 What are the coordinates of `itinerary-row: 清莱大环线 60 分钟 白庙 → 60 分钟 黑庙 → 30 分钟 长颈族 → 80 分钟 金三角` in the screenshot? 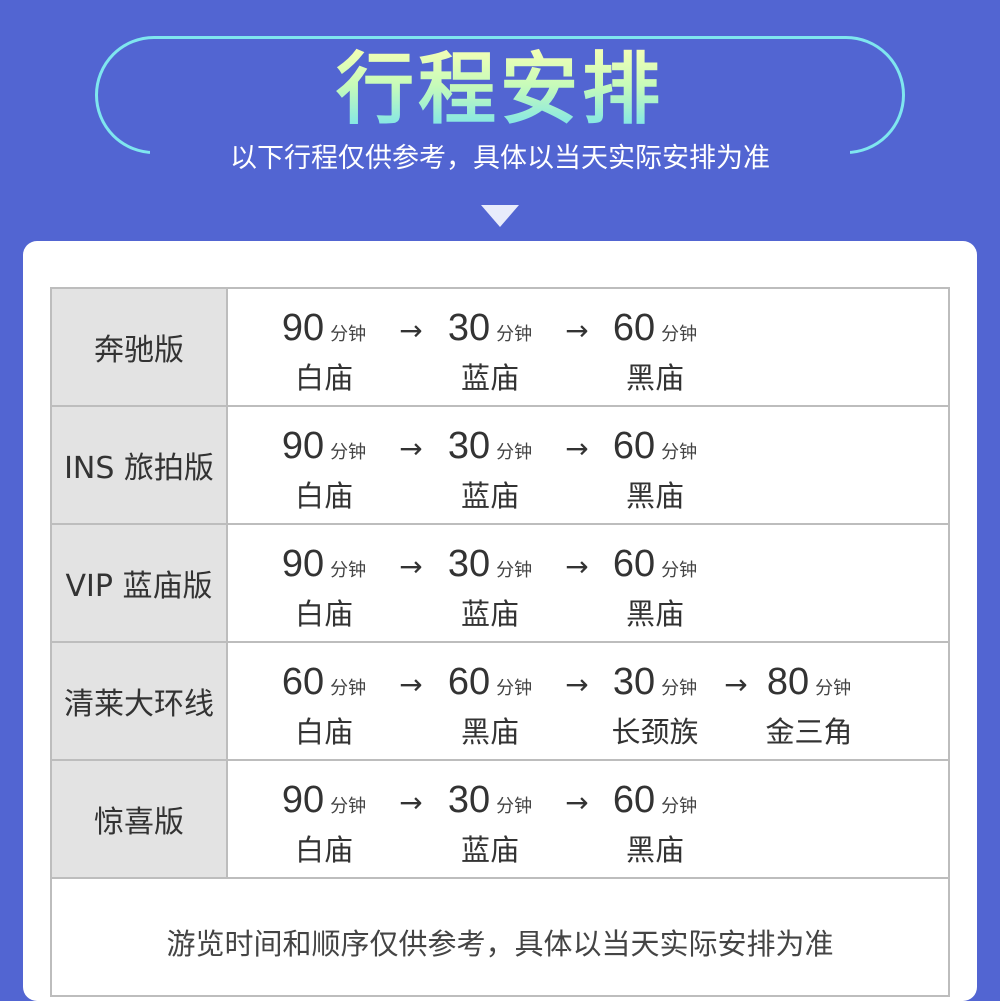 It's located at (500, 702).